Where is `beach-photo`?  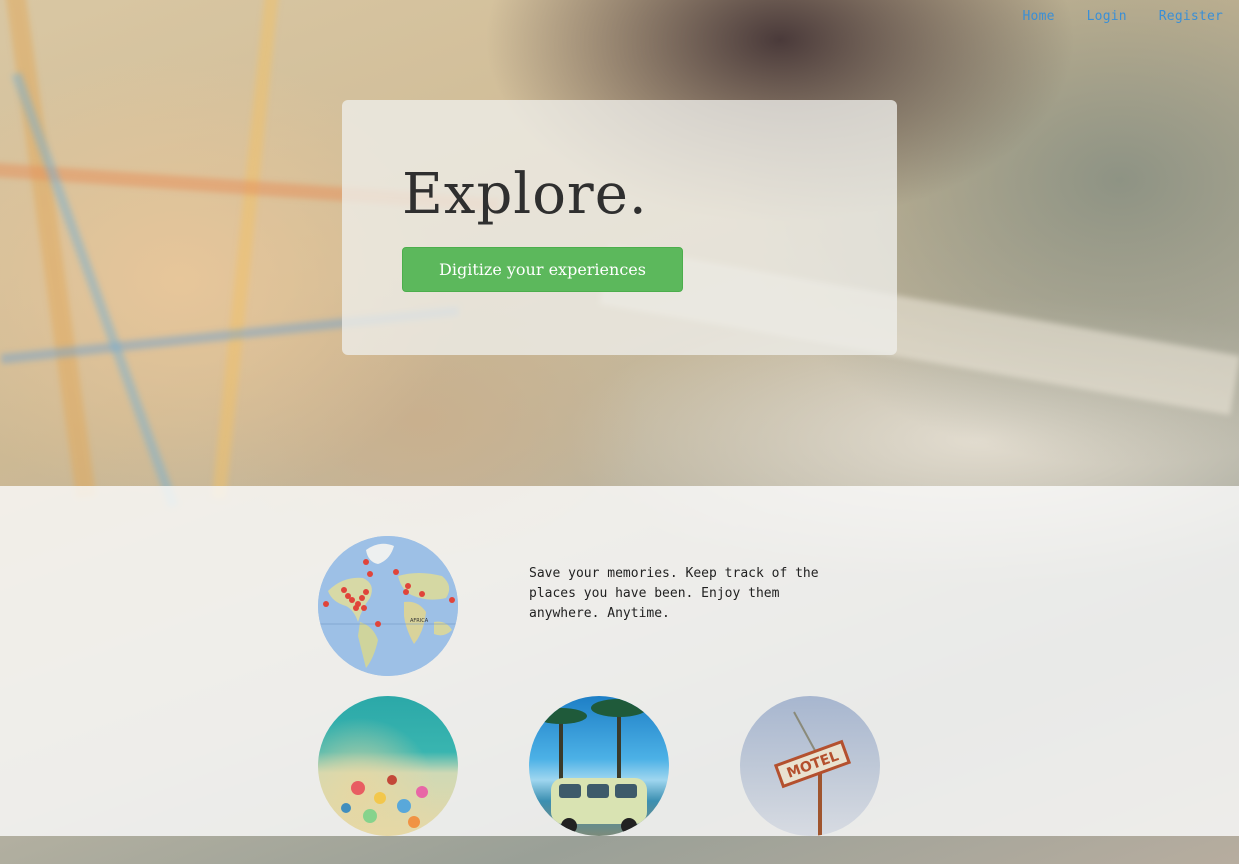 beach-photo is located at coordinates (388, 766).